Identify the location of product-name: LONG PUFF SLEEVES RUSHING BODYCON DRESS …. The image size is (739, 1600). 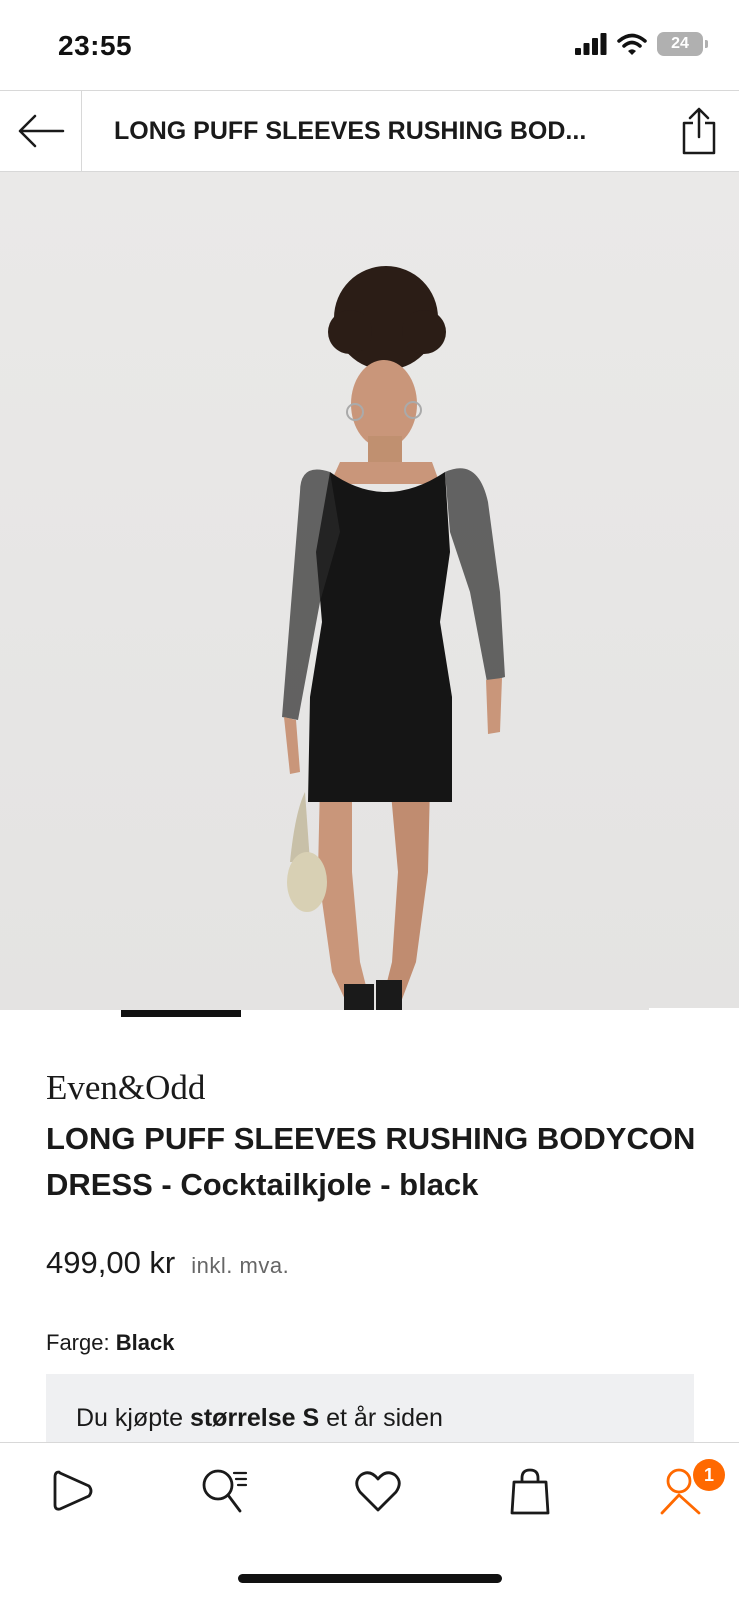
(371, 1161).